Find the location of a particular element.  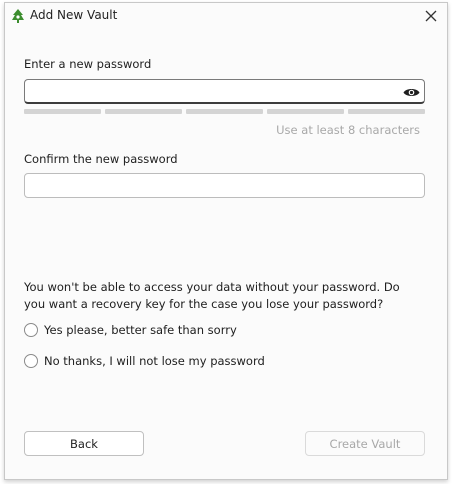

window-title: Add New Vault is located at coordinates (74, 15).